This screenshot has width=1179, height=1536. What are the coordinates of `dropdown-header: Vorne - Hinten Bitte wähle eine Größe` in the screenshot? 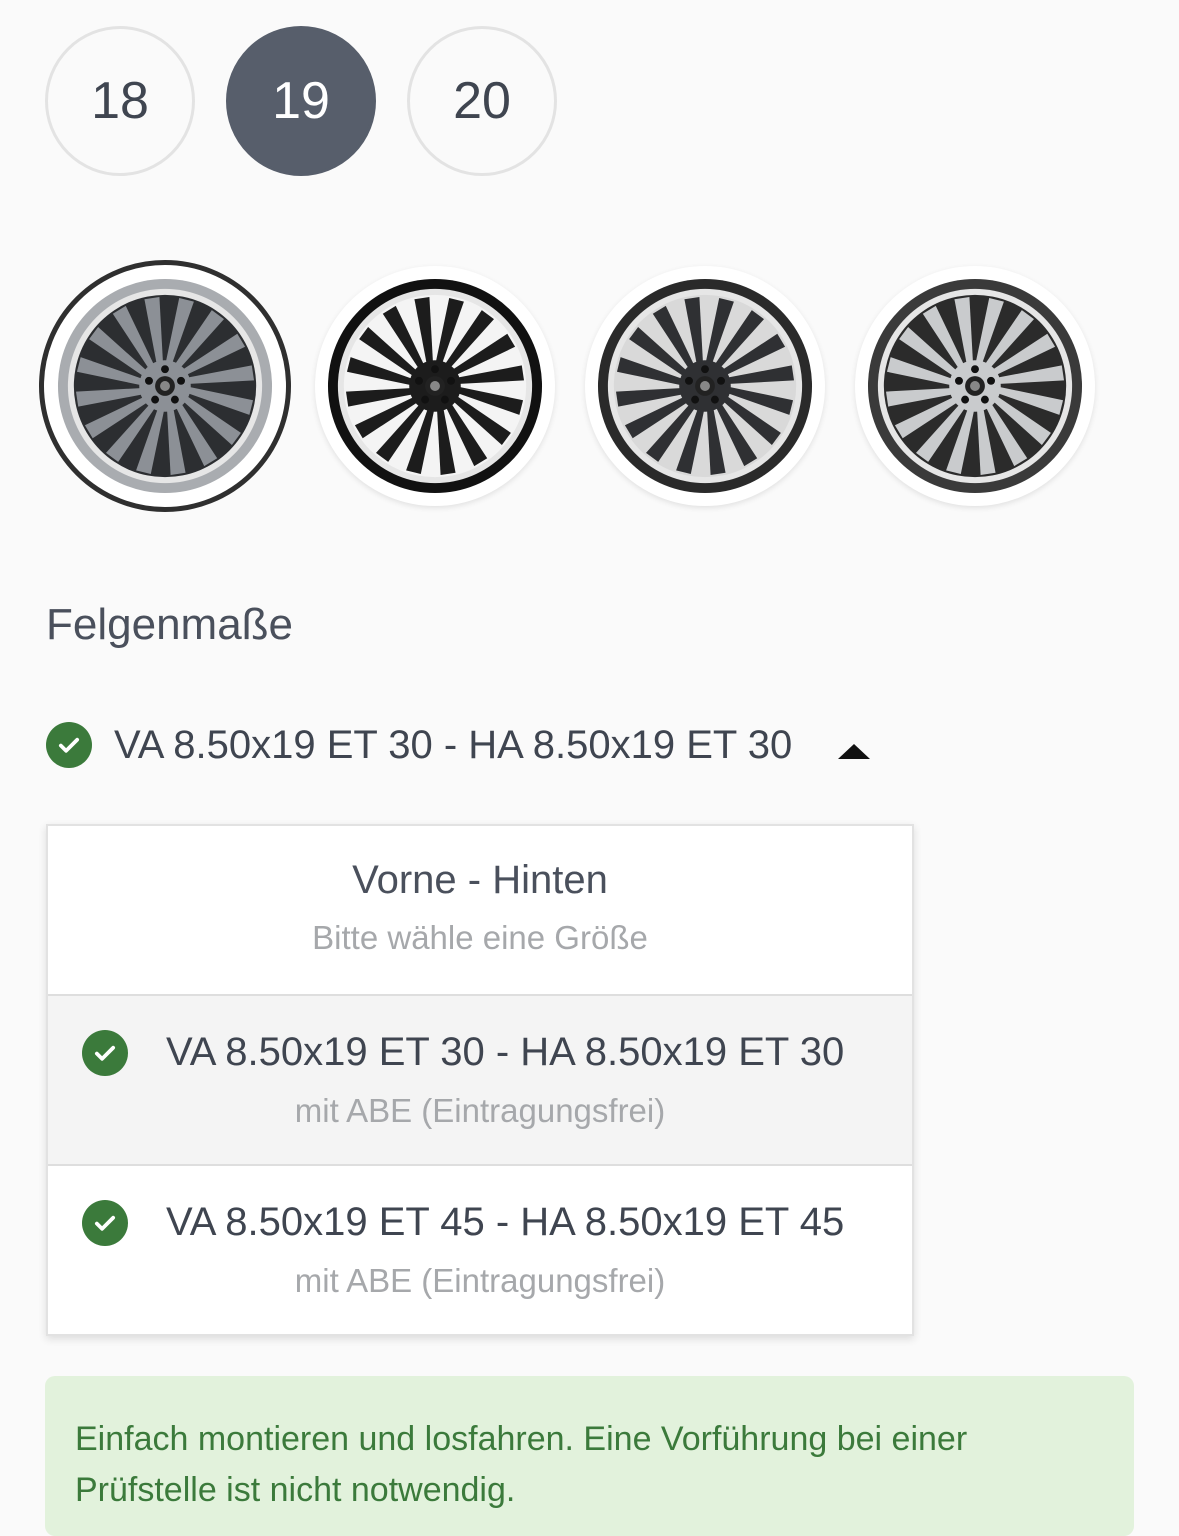 It's located at (480, 911).